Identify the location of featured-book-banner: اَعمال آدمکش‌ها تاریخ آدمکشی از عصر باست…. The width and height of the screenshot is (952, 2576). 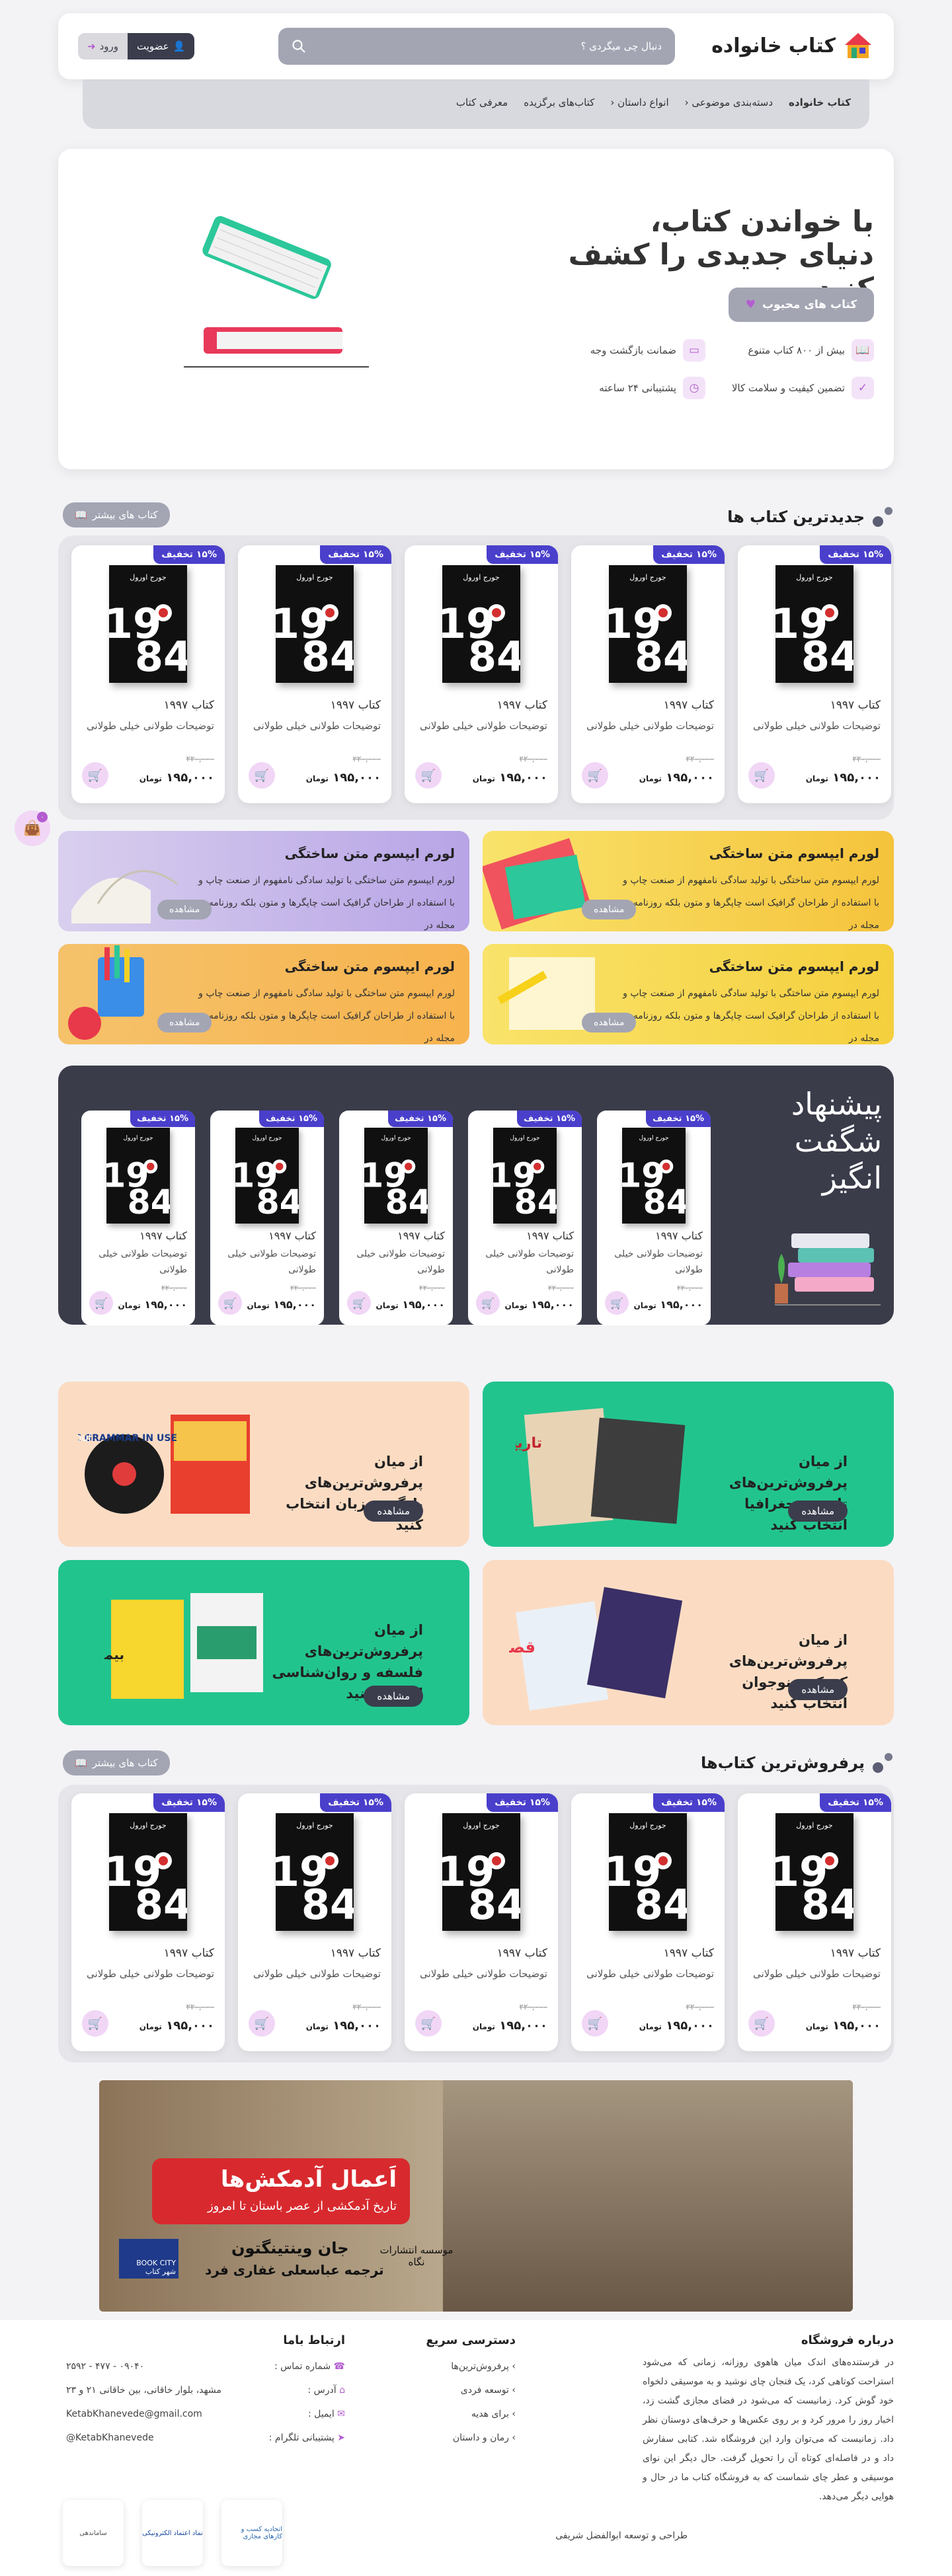
(476, 2196).